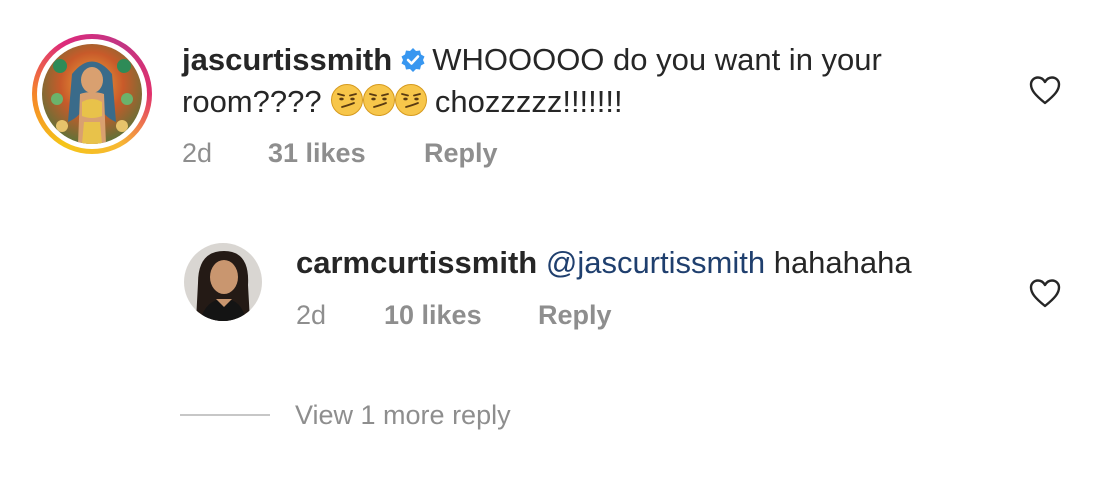 This screenshot has height=484, width=1120. What do you see at coordinates (416, 262) in the screenshot?
I see `reply-username: carmcurtissmith` at bounding box center [416, 262].